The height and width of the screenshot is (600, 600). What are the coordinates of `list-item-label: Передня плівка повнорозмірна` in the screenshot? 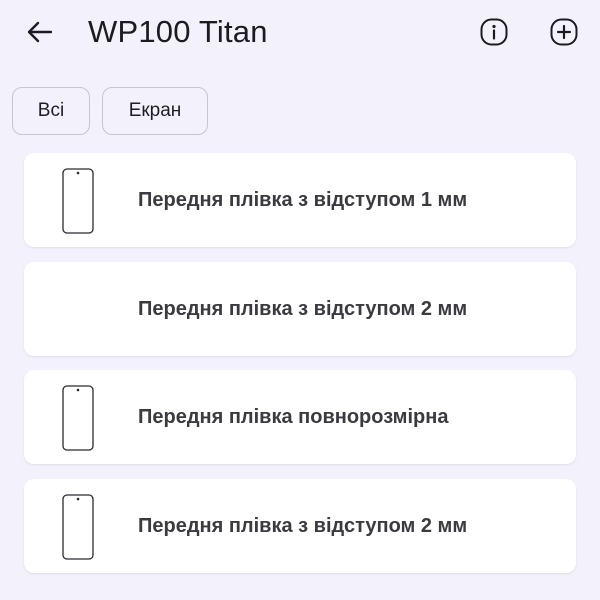 It's located at (293, 416).